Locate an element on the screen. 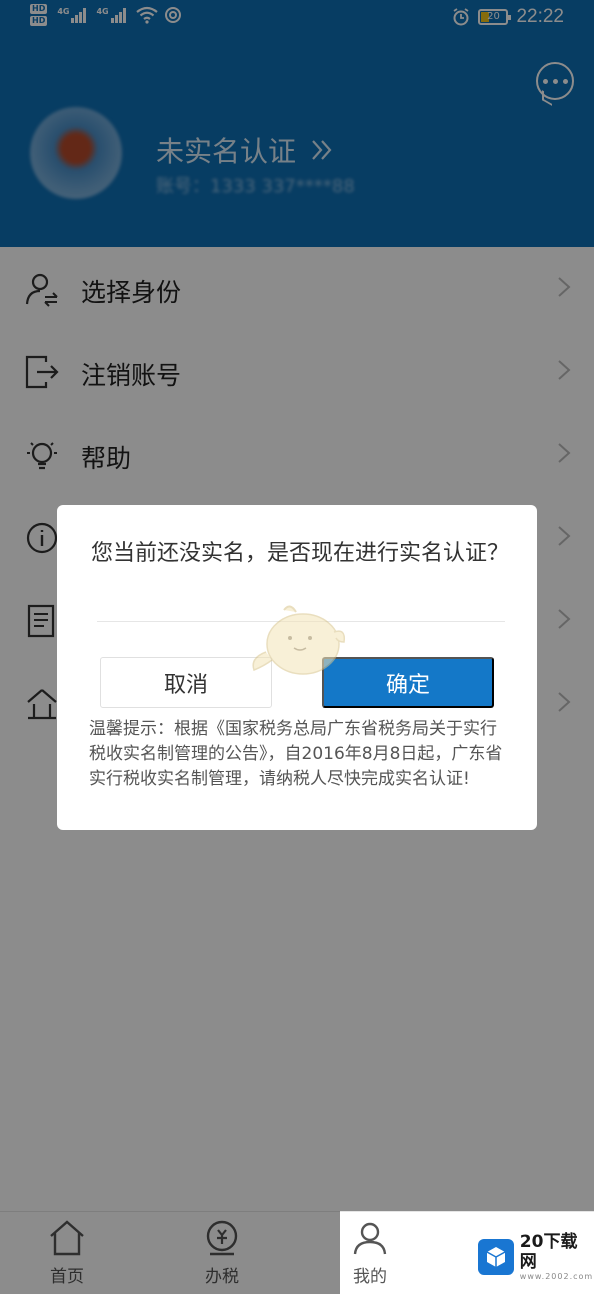 The height and width of the screenshot is (1294, 594). site-watermark: 20下载网 www.2002.com is located at coordinates (536, 1257).